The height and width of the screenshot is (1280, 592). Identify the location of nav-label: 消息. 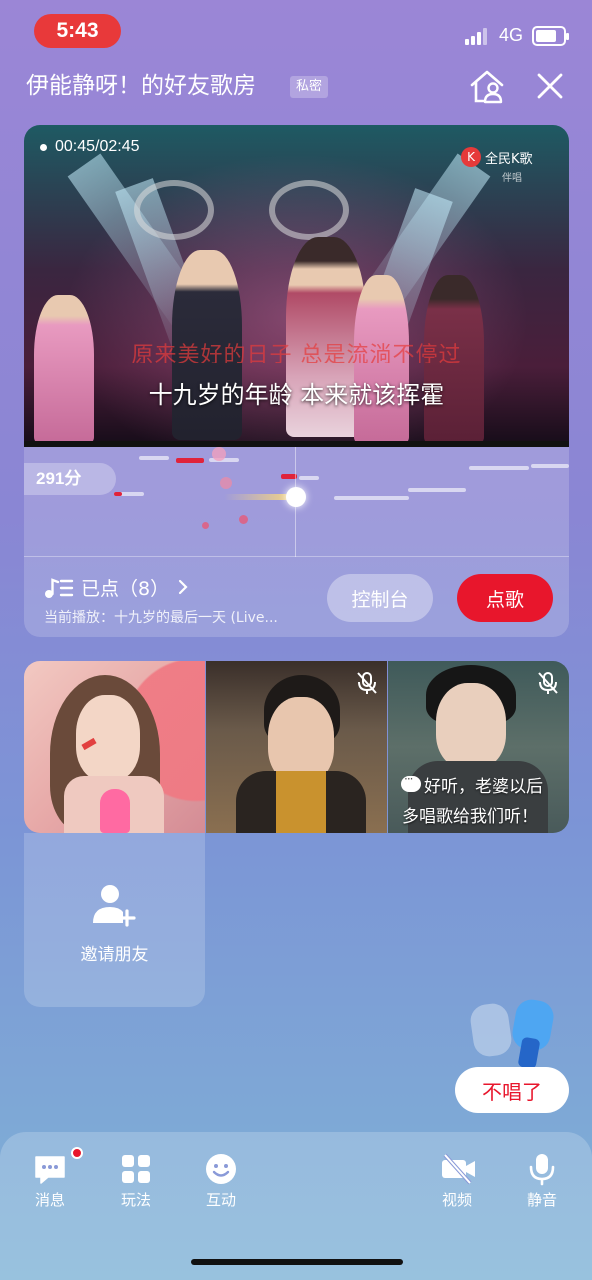
(49, 1200).